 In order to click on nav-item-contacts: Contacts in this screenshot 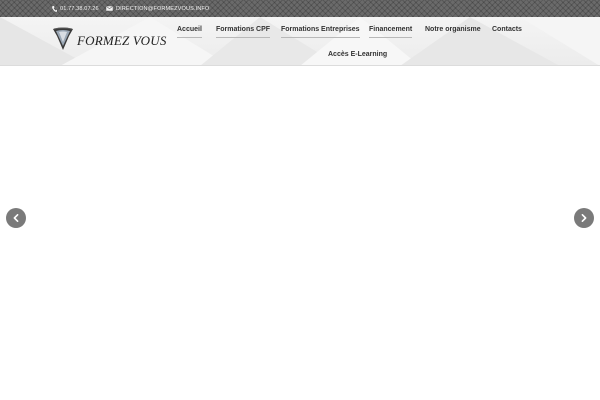, I will do `click(507, 29)`.